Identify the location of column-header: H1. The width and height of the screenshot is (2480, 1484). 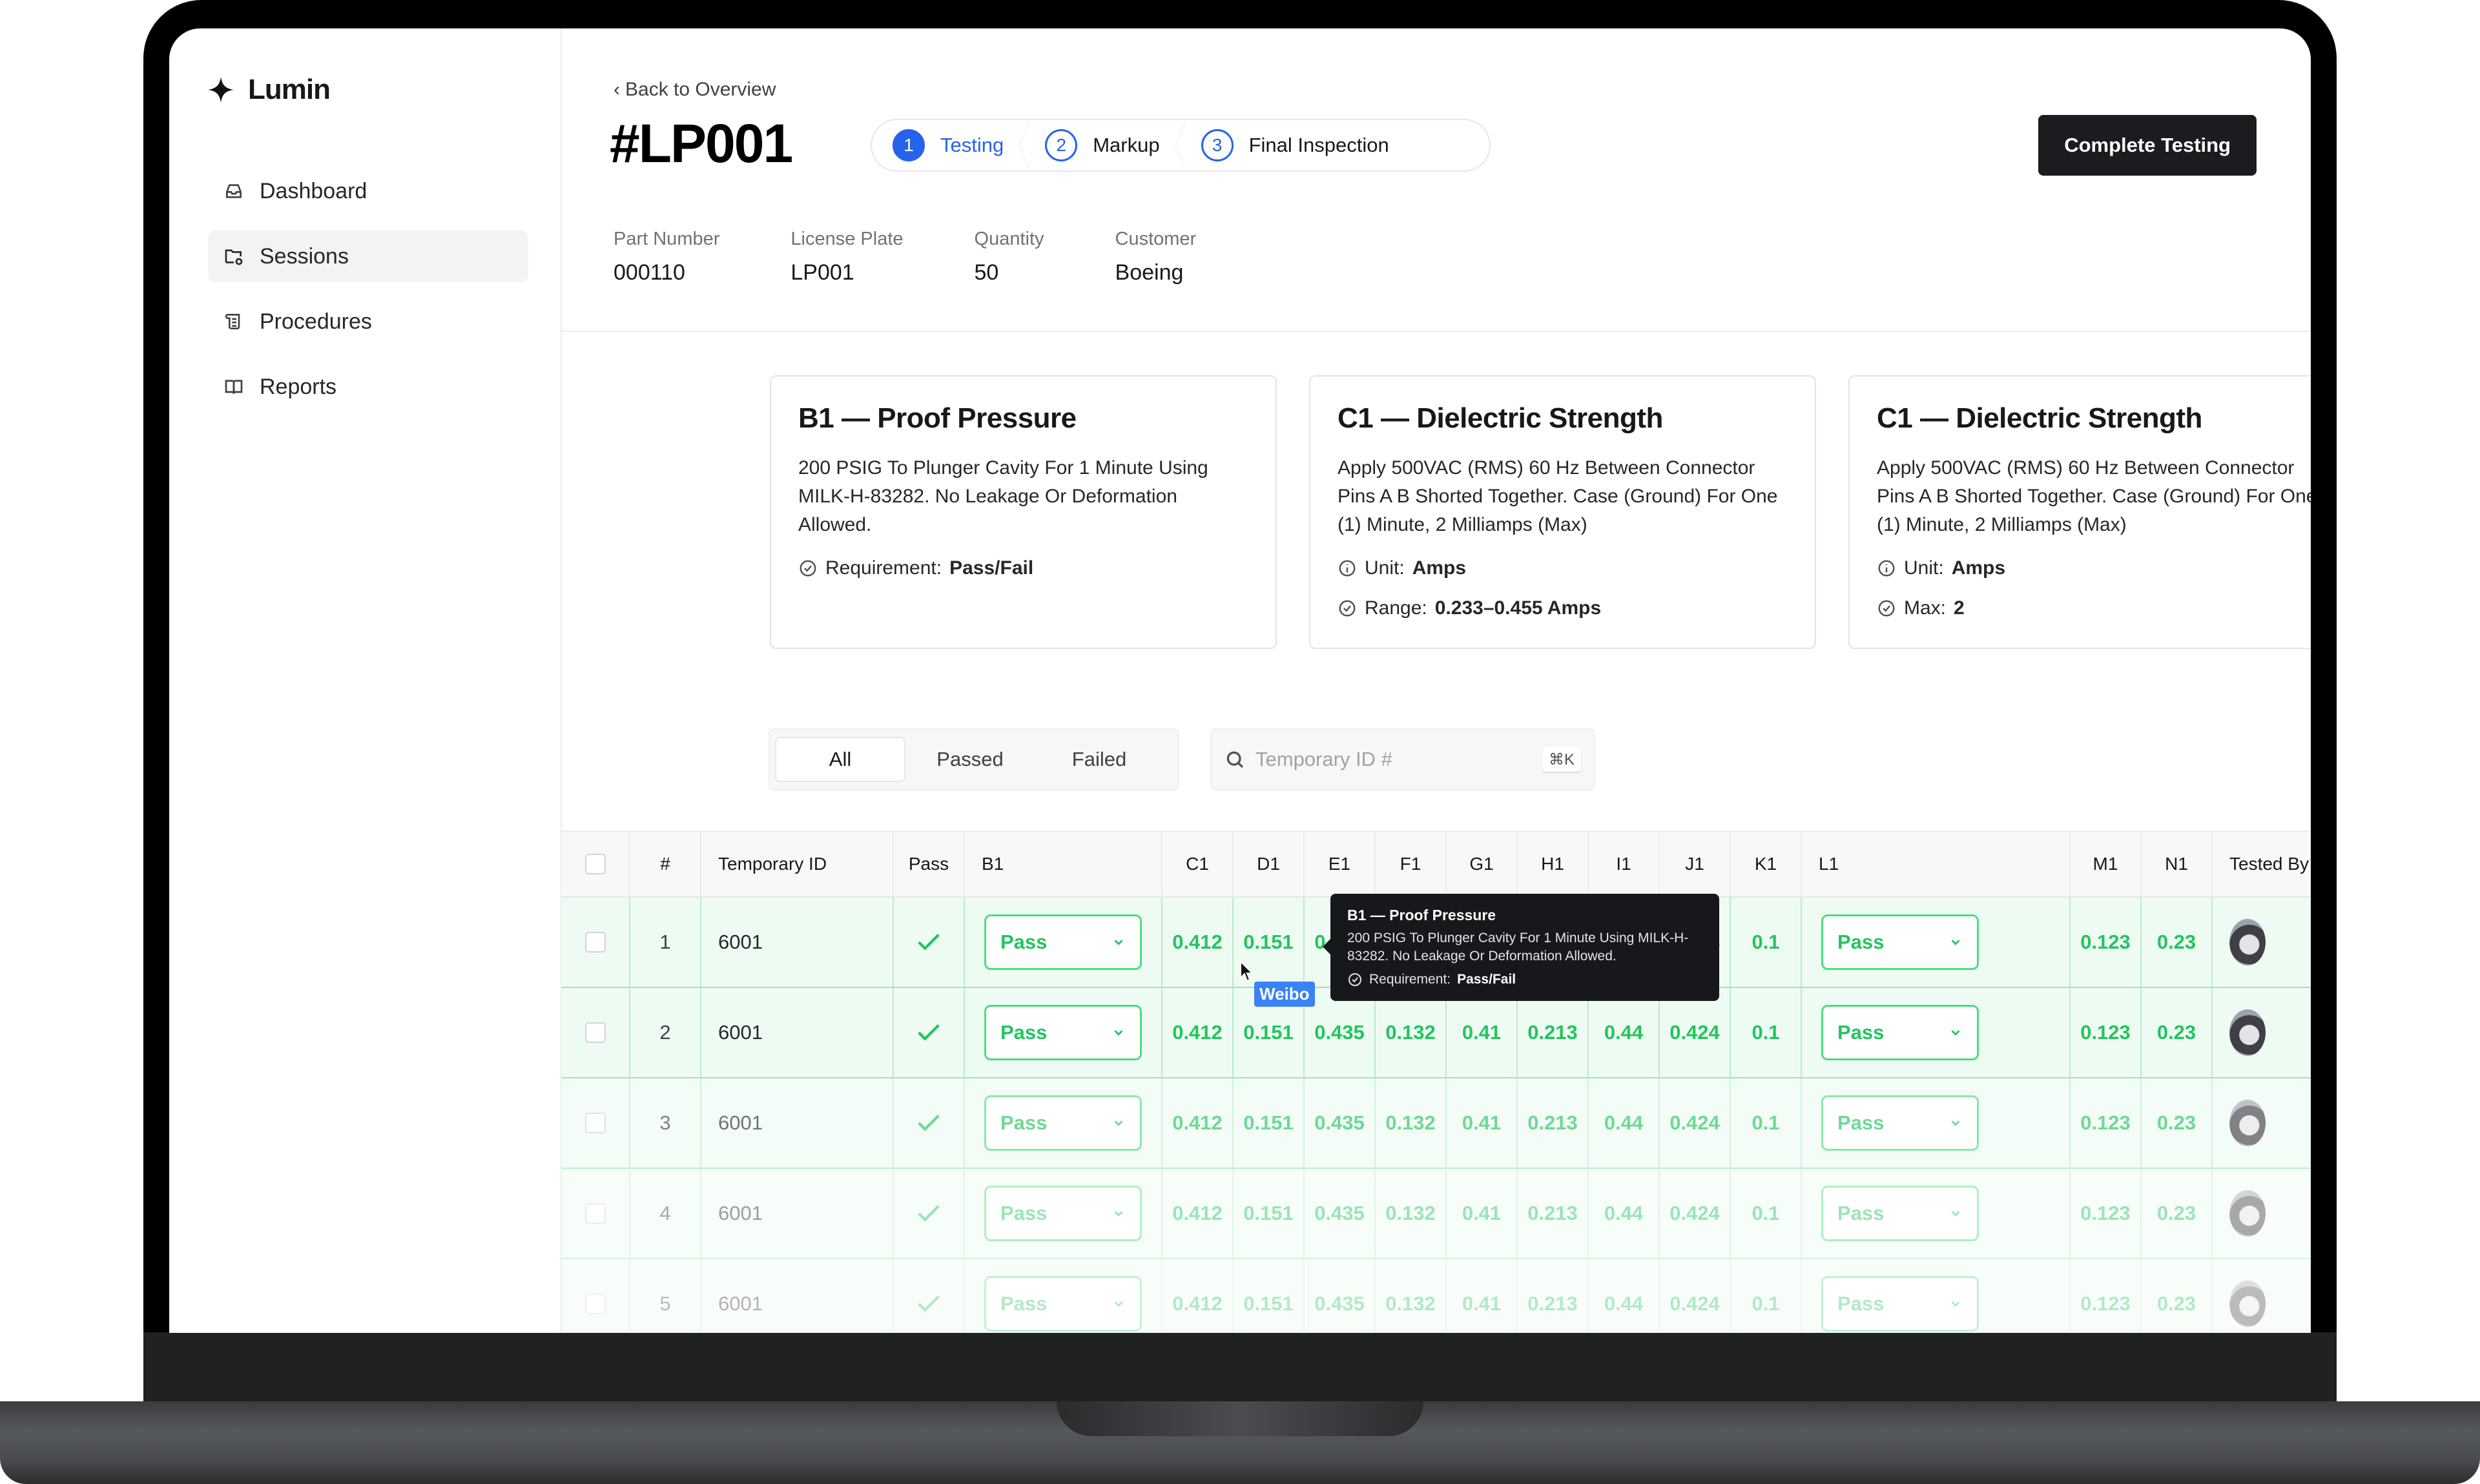
(1554, 864).